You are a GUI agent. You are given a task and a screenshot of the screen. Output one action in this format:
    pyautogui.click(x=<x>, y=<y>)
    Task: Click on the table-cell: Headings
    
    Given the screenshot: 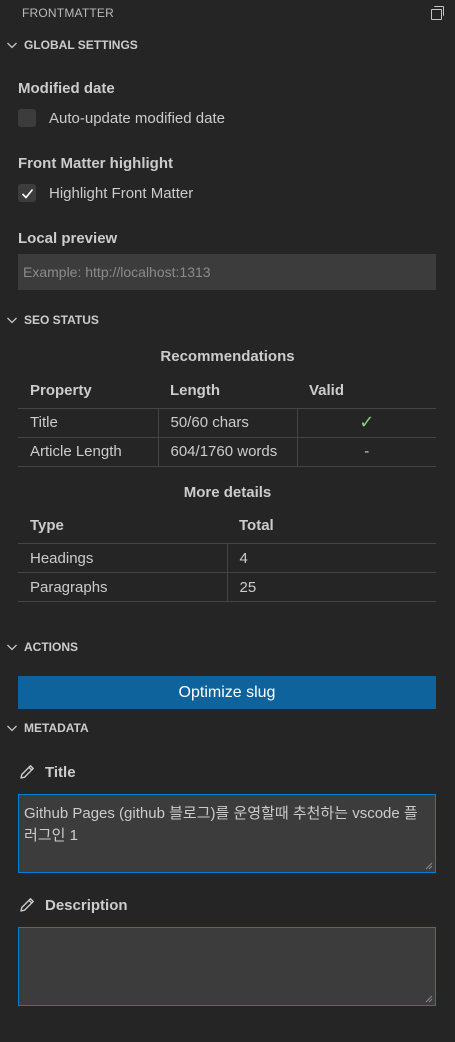 What is the action you would take?
    pyautogui.click(x=122, y=558)
    